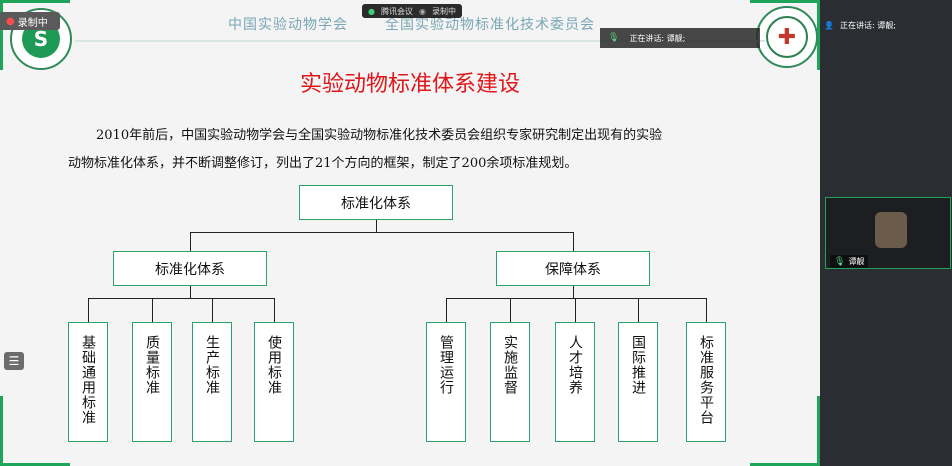  Describe the element at coordinates (638, 382) in the screenshot. I see `leaf-node: 国际推进` at that location.